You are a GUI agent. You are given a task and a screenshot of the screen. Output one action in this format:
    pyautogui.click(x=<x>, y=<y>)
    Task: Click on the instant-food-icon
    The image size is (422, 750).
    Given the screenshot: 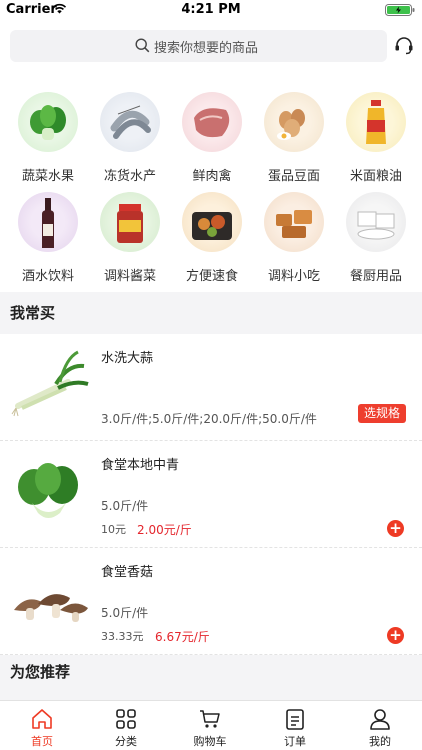 What is the action you would take?
    pyautogui.click(x=212, y=222)
    